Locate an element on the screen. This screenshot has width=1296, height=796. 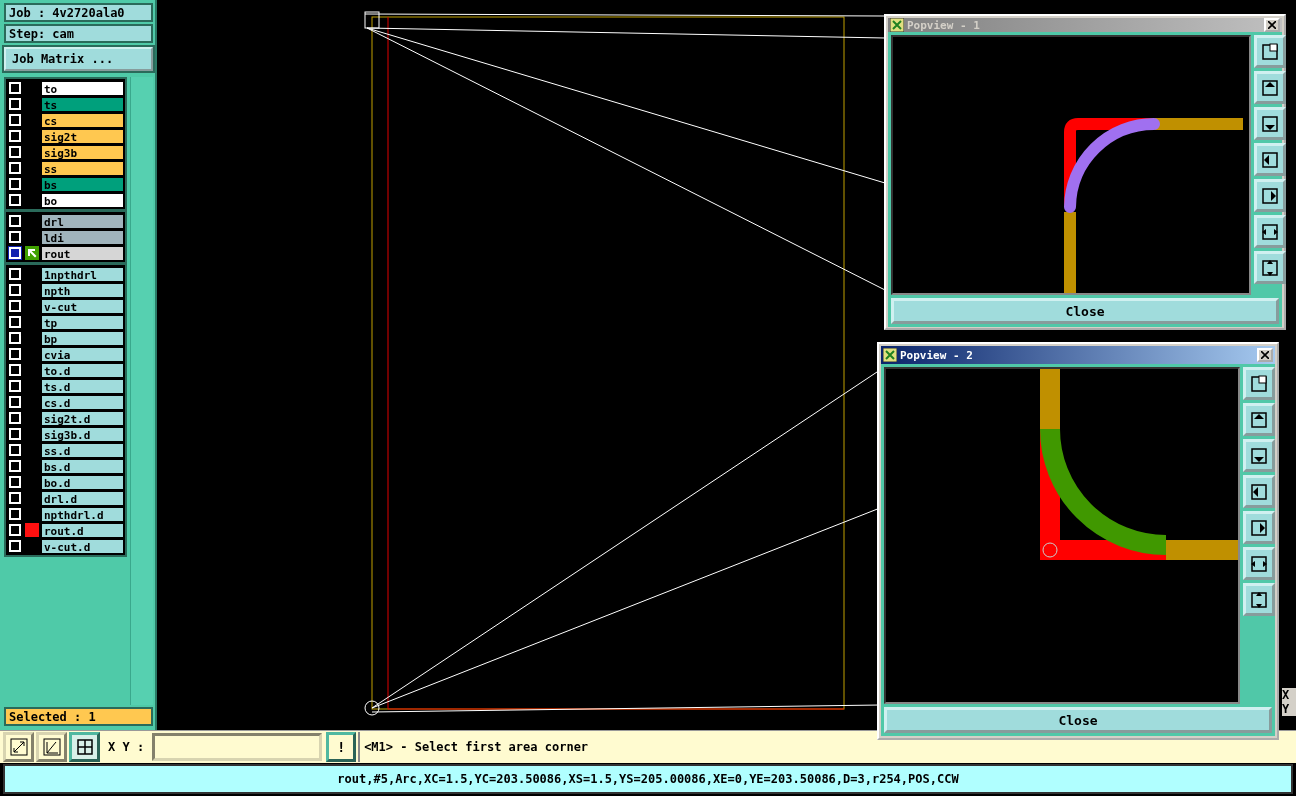
window-title: Popview - 1 is located at coordinates (944, 25).